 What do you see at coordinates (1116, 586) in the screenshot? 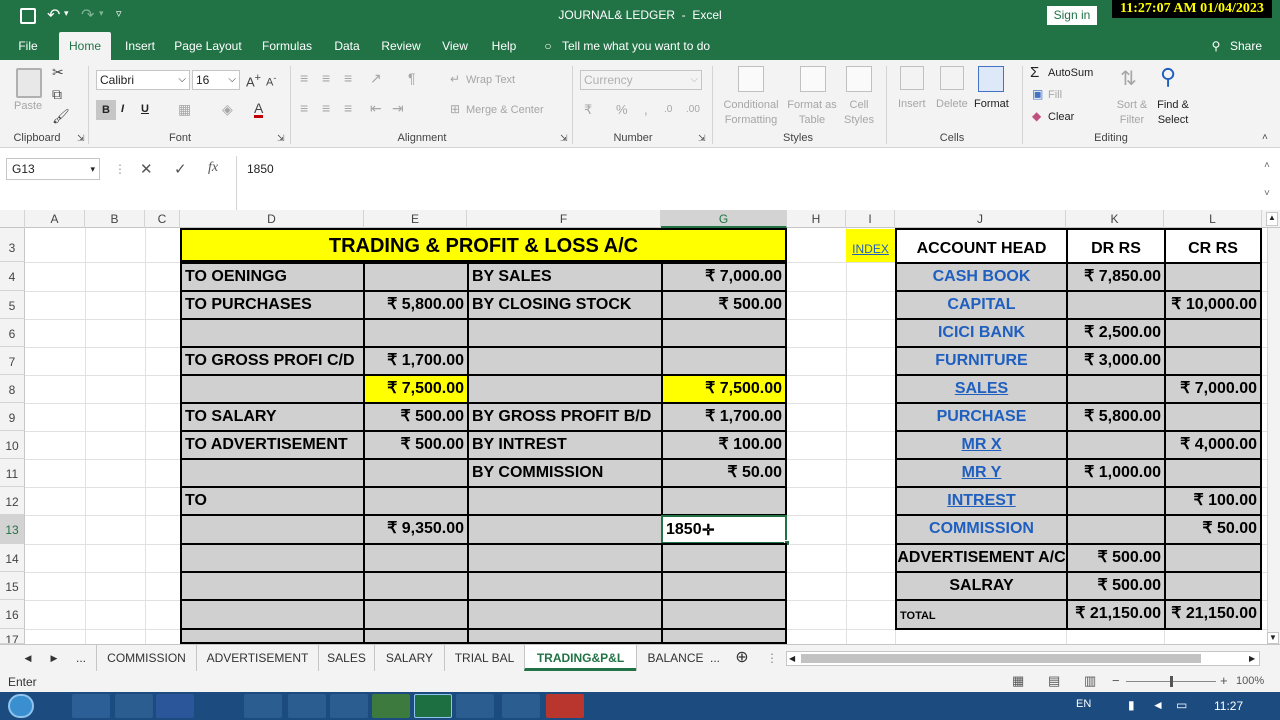
I see `trial-dr: ₹ 500.00` at bounding box center [1116, 586].